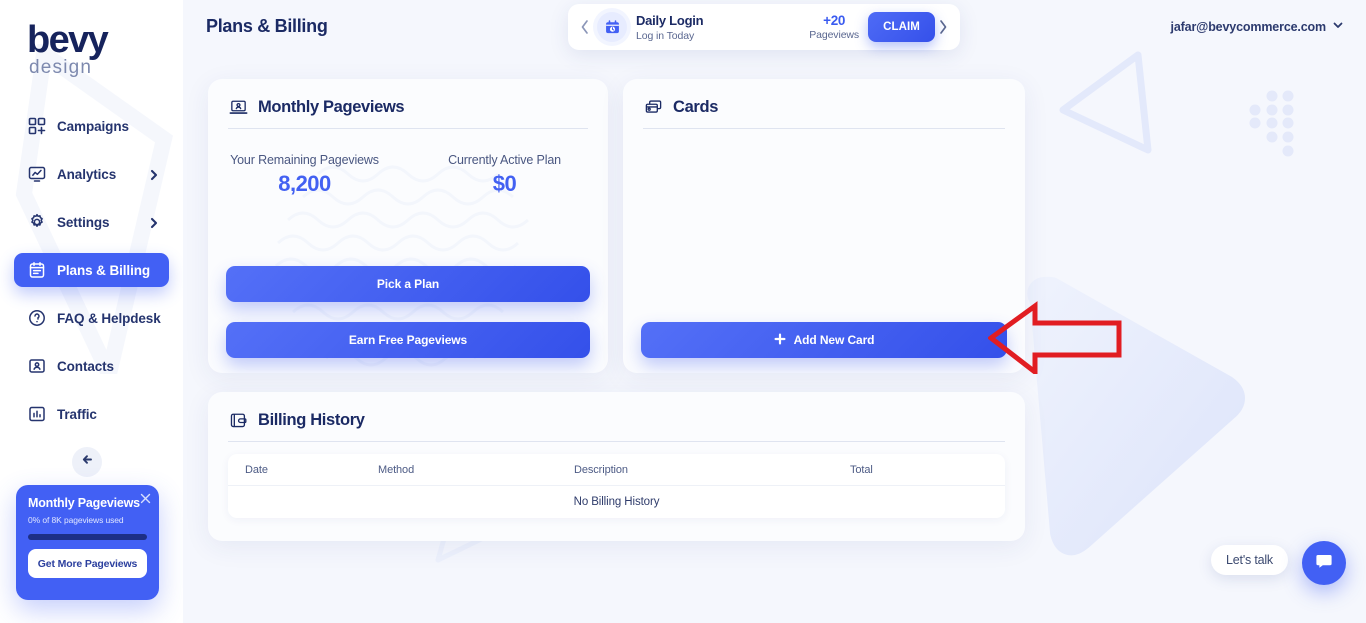  What do you see at coordinates (585, 27) in the screenshot?
I see `banner-prev-button` at bounding box center [585, 27].